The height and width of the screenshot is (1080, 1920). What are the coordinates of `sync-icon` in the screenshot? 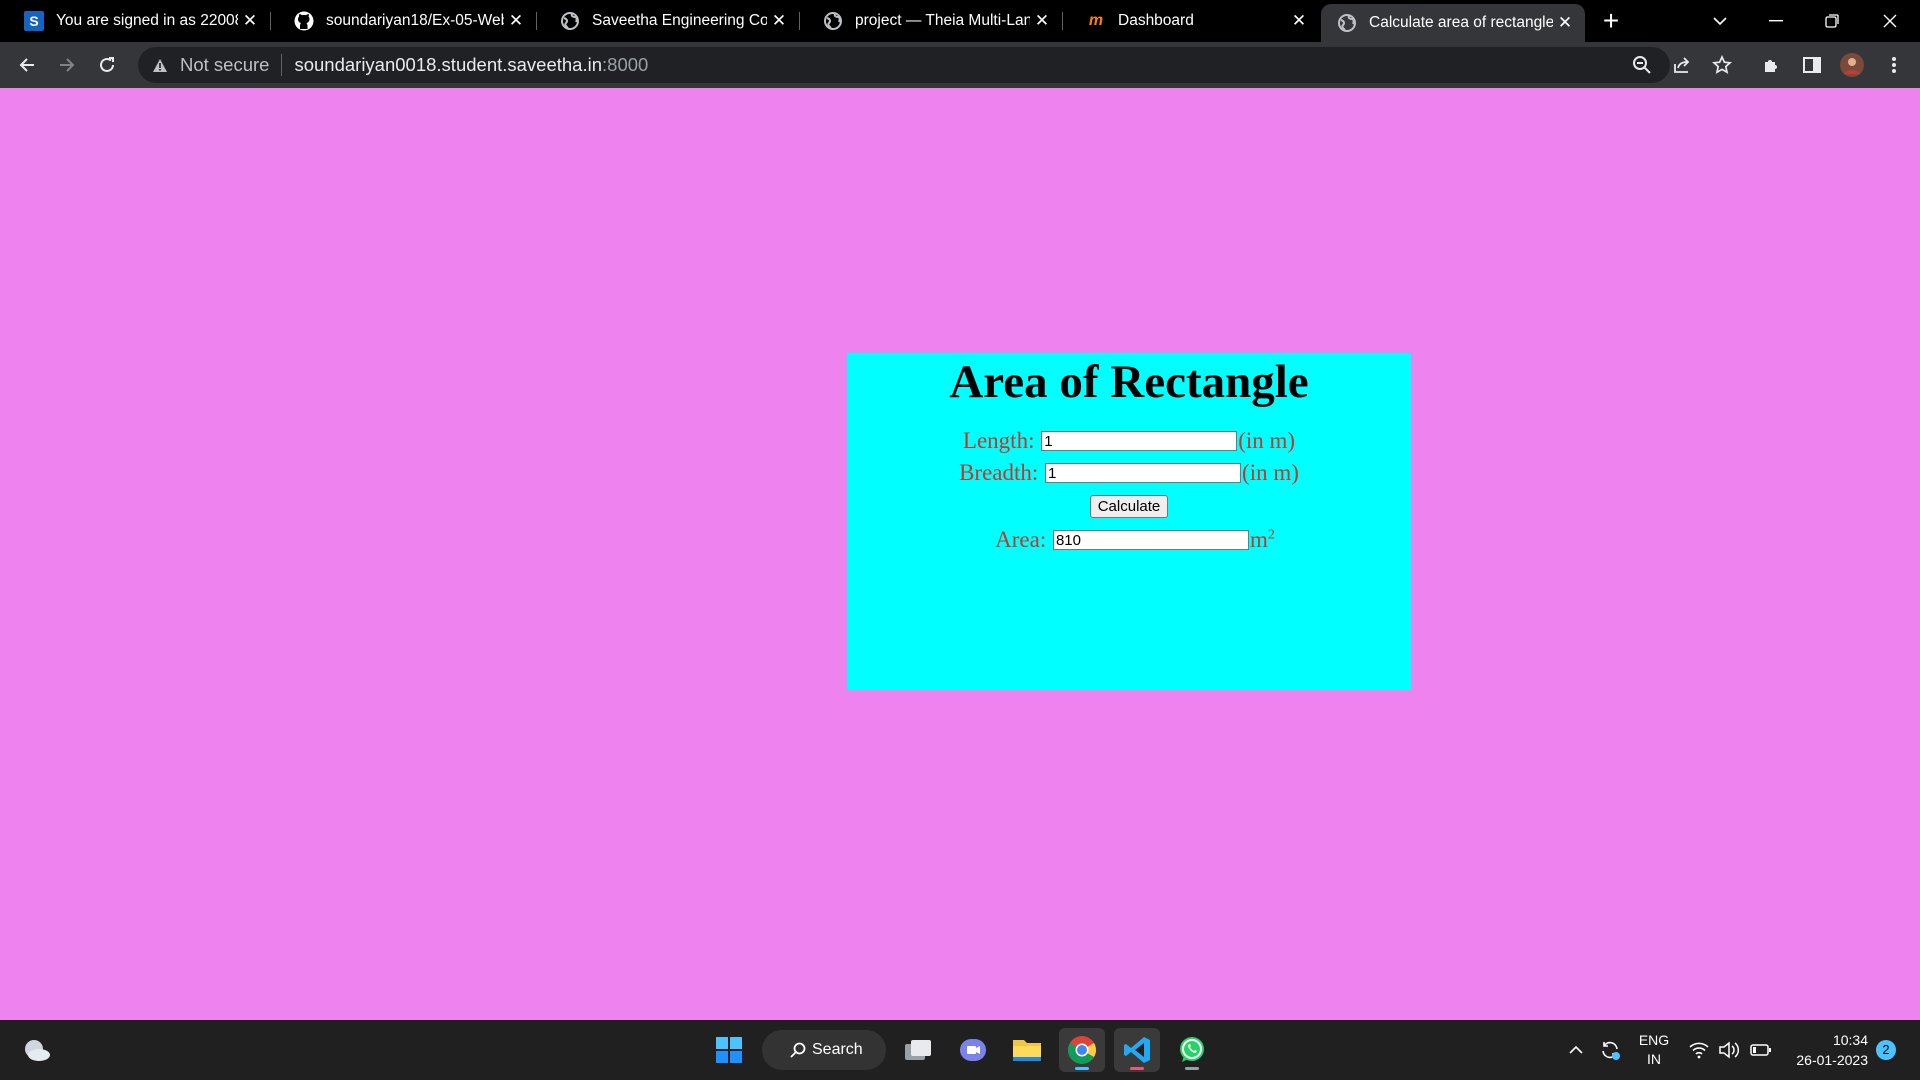 It's located at (1610, 1050).